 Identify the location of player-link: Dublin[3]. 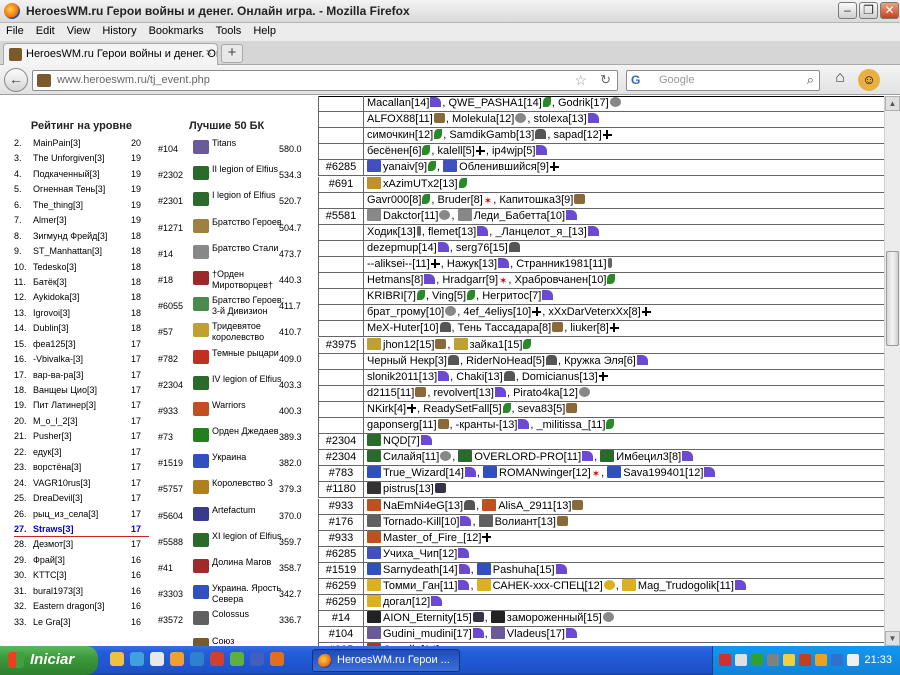
(51, 328).